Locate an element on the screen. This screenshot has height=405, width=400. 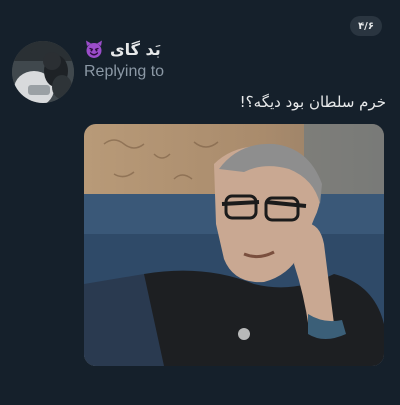
smiling-devil-icon is located at coordinates (94, 49).